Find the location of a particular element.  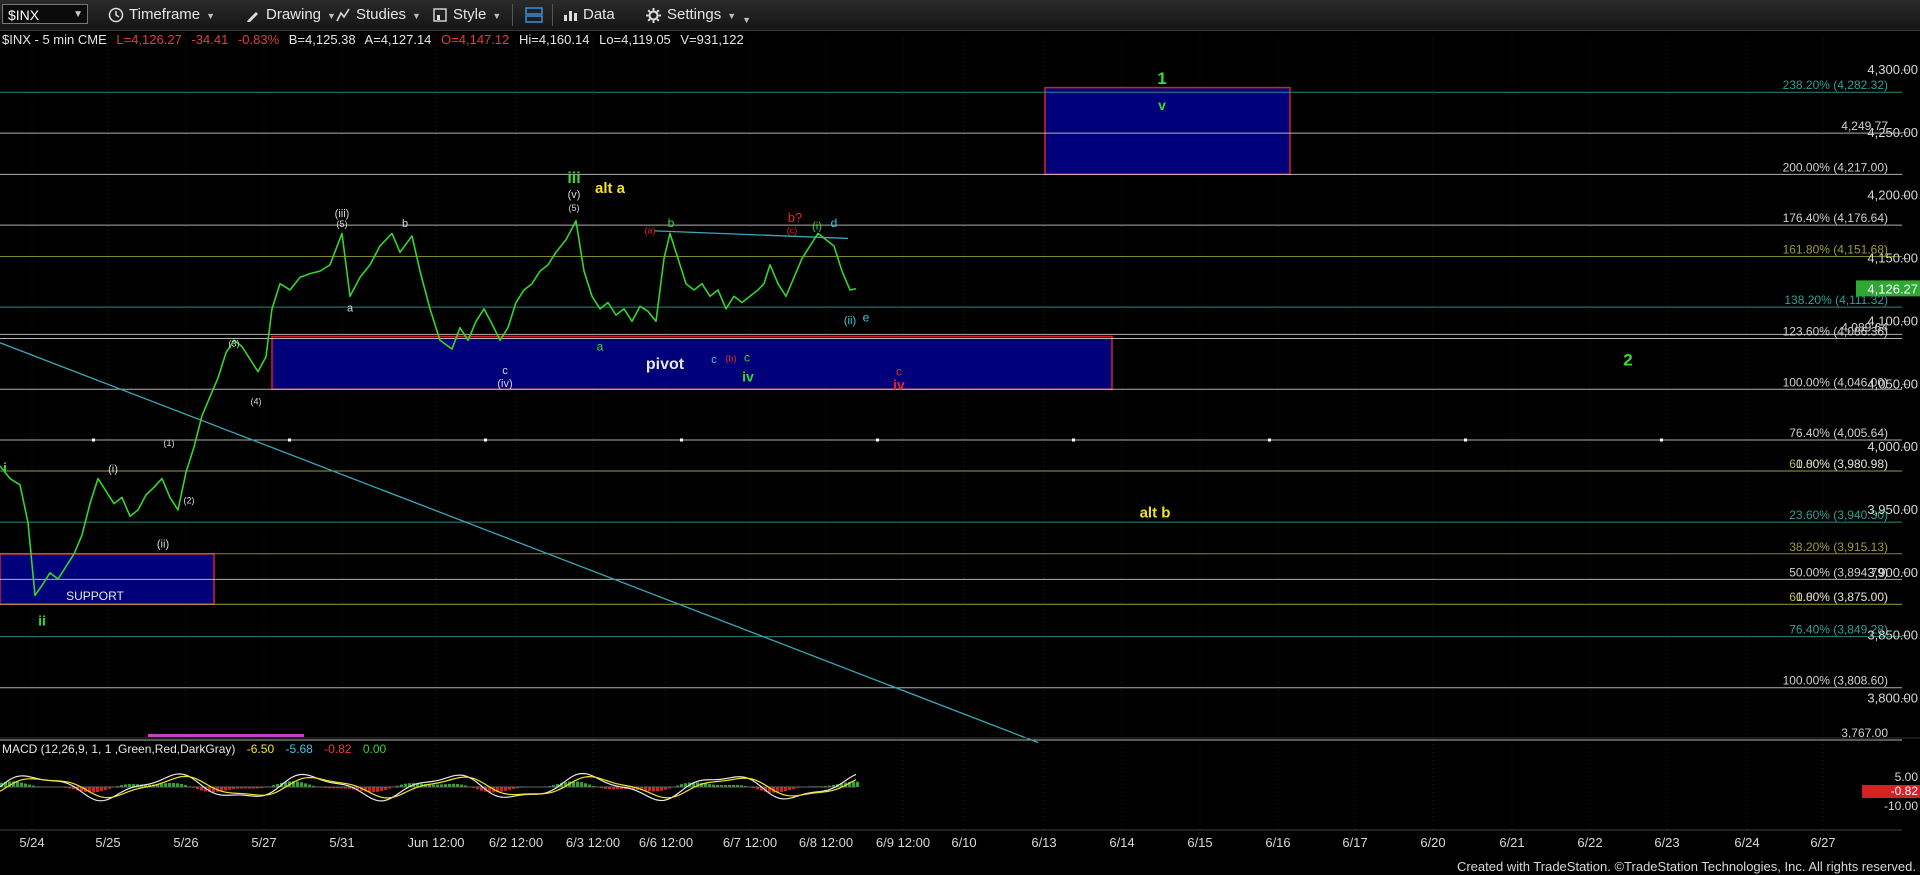

x-tick-label: 6/13 is located at coordinates (1043, 842).